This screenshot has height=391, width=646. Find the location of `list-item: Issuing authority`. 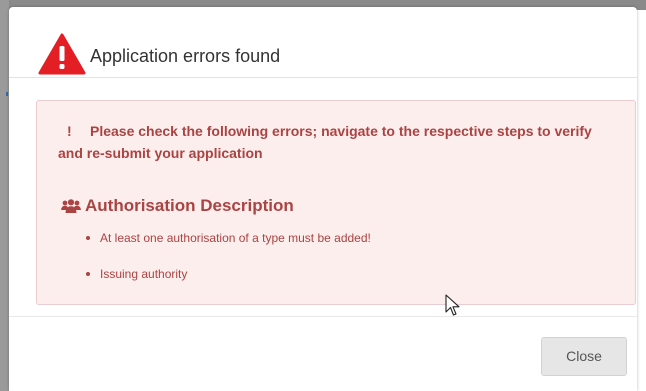

list-item: Issuing authority is located at coordinates (227, 274).